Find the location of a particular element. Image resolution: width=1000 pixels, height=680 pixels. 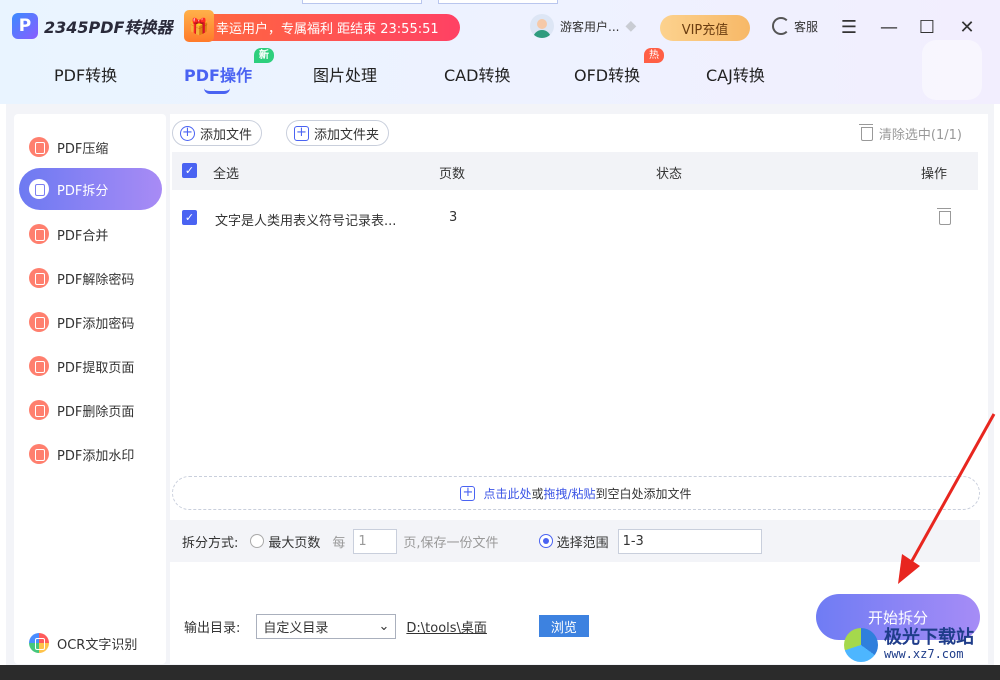

max-pages-label: 最大页数 is located at coordinates (294, 543).